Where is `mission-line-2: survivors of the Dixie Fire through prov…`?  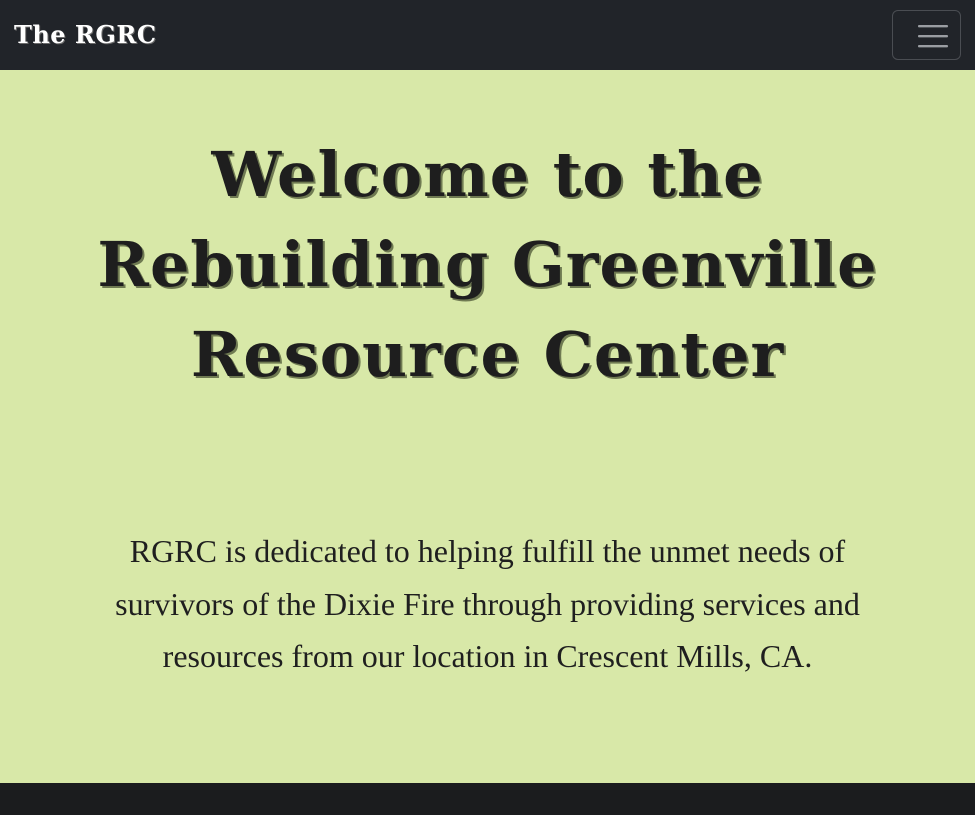
mission-line-2: survivors of the Dixie Fire through prov… is located at coordinates (487, 603).